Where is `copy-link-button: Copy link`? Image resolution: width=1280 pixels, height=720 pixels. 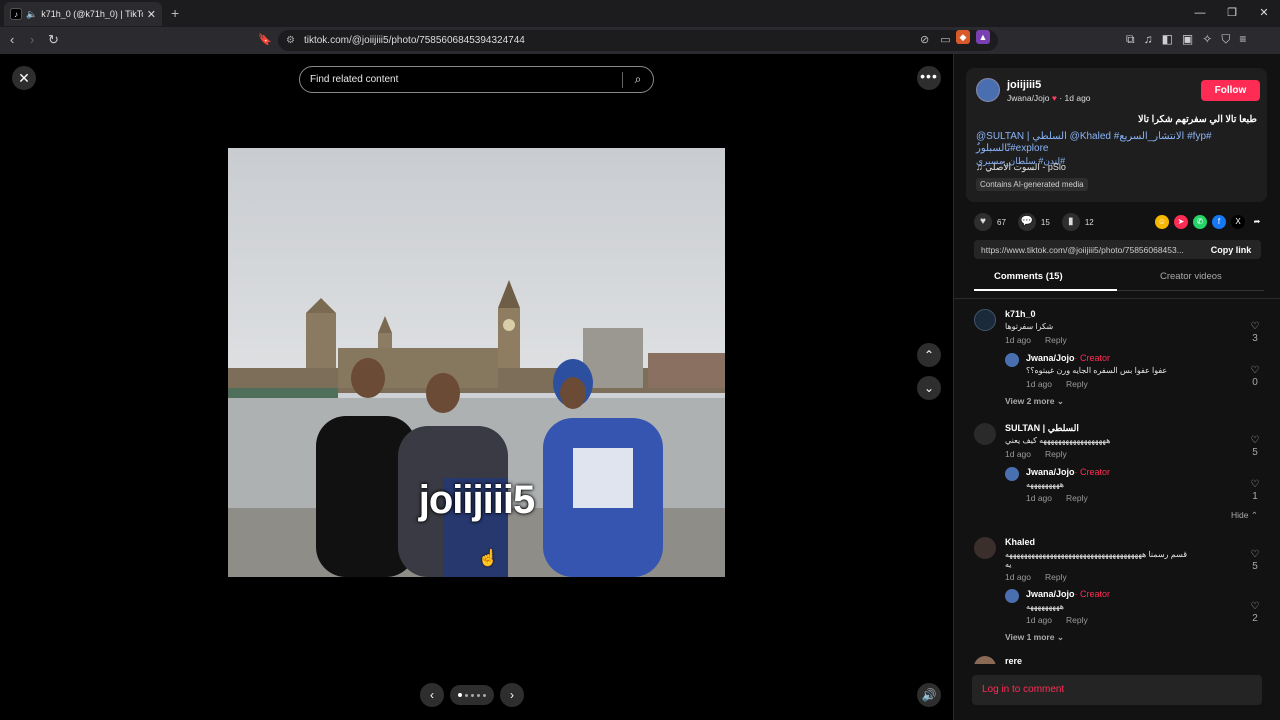 copy-link-button: Copy link is located at coordinates (1231, 250).